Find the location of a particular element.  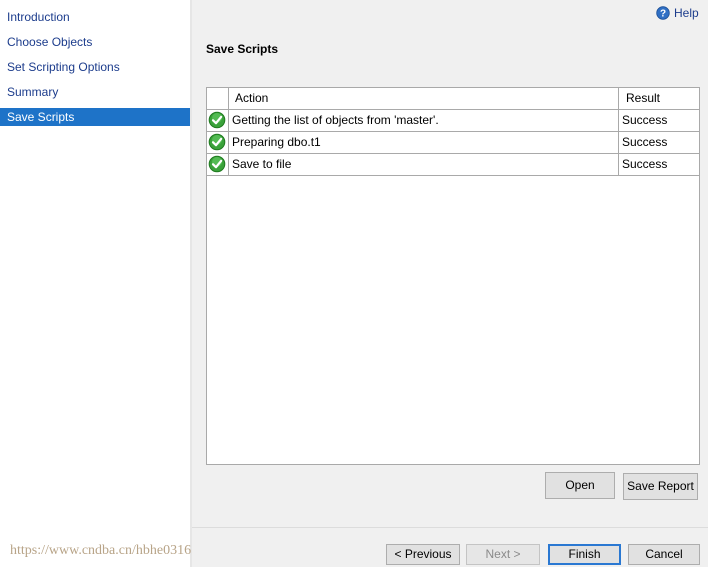

column-header-result: Result is located at coordinates (659, 98).